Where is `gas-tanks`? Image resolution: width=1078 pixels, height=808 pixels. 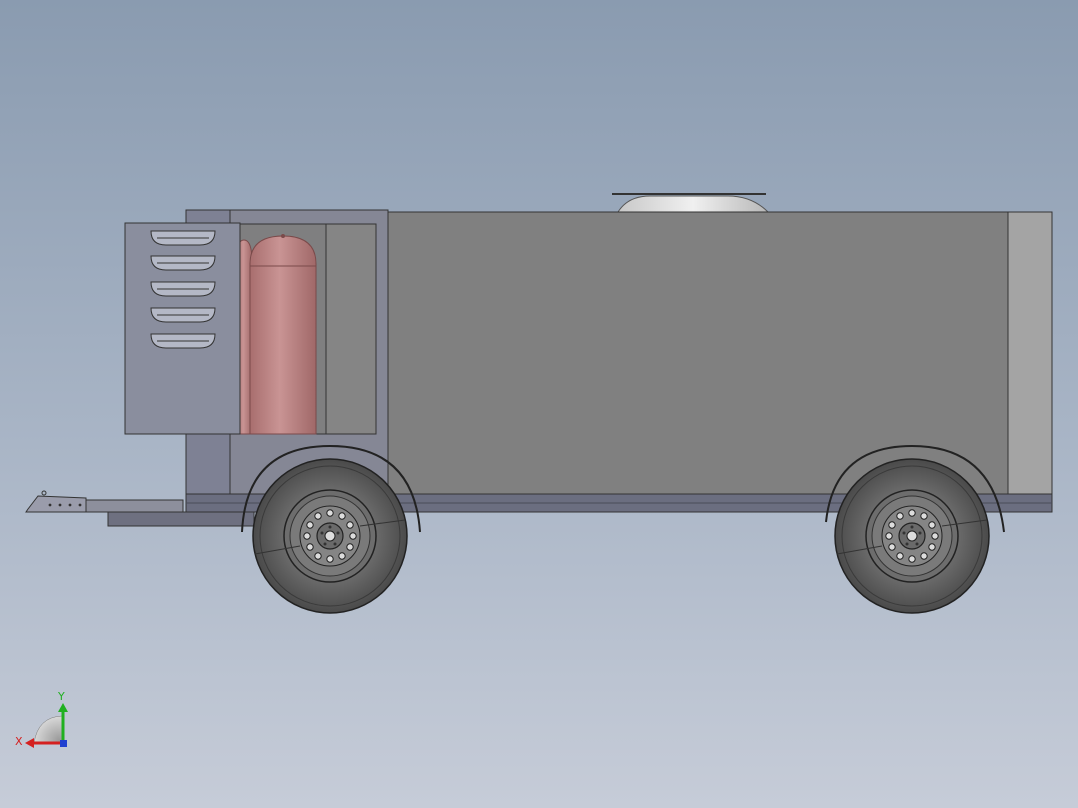 gas-tanks is located at coordinates (276, 334).